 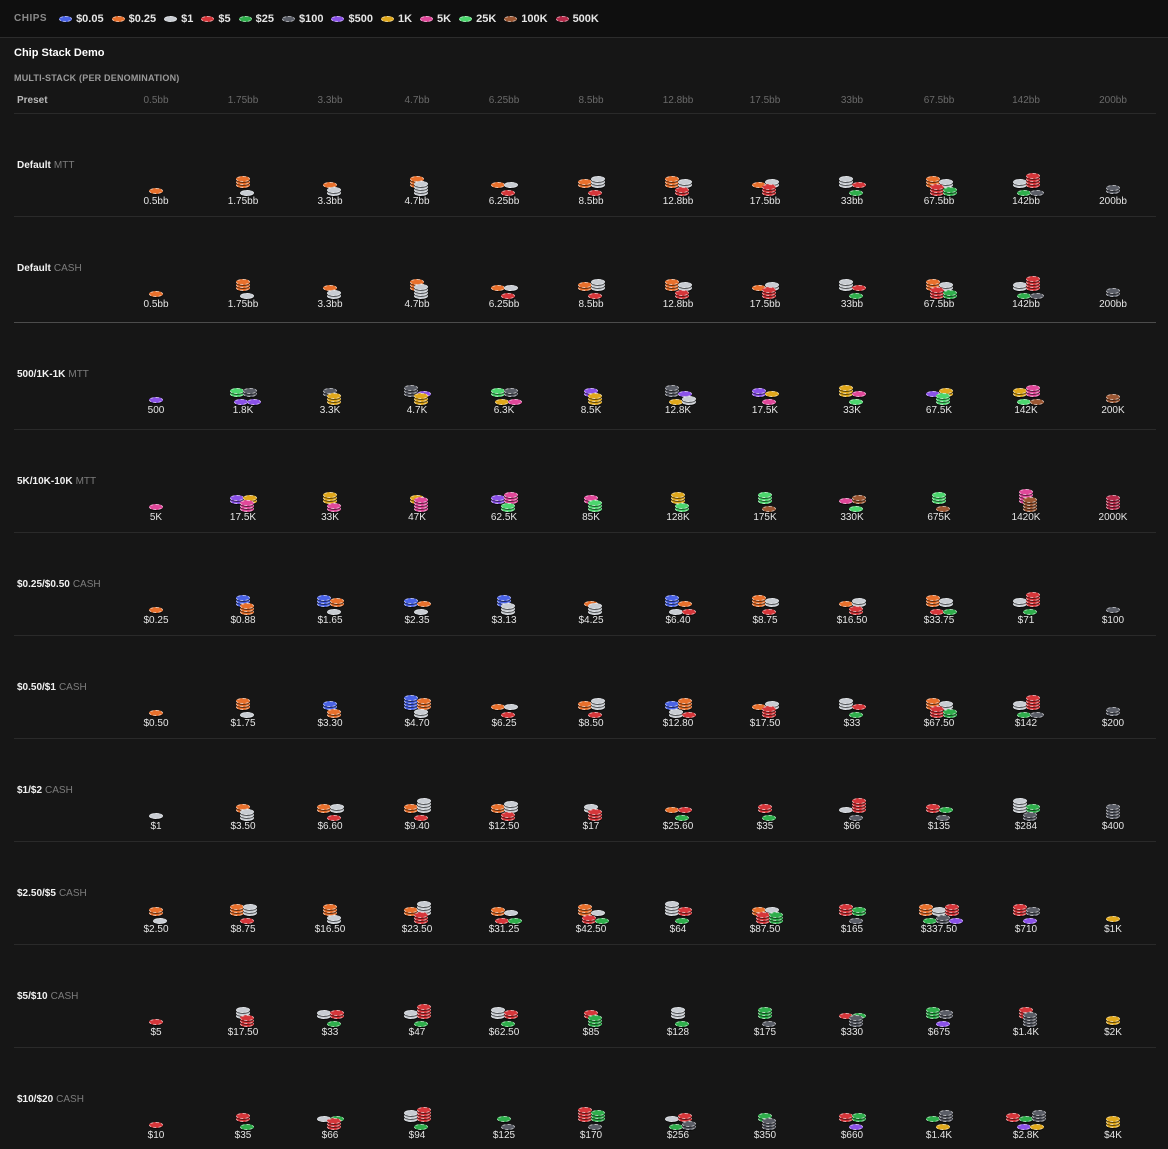 What do you see at coordinates (504, 287) in the screenshot?
I see `stack-cell: 6.25bb` at bounding box center [504, 287].